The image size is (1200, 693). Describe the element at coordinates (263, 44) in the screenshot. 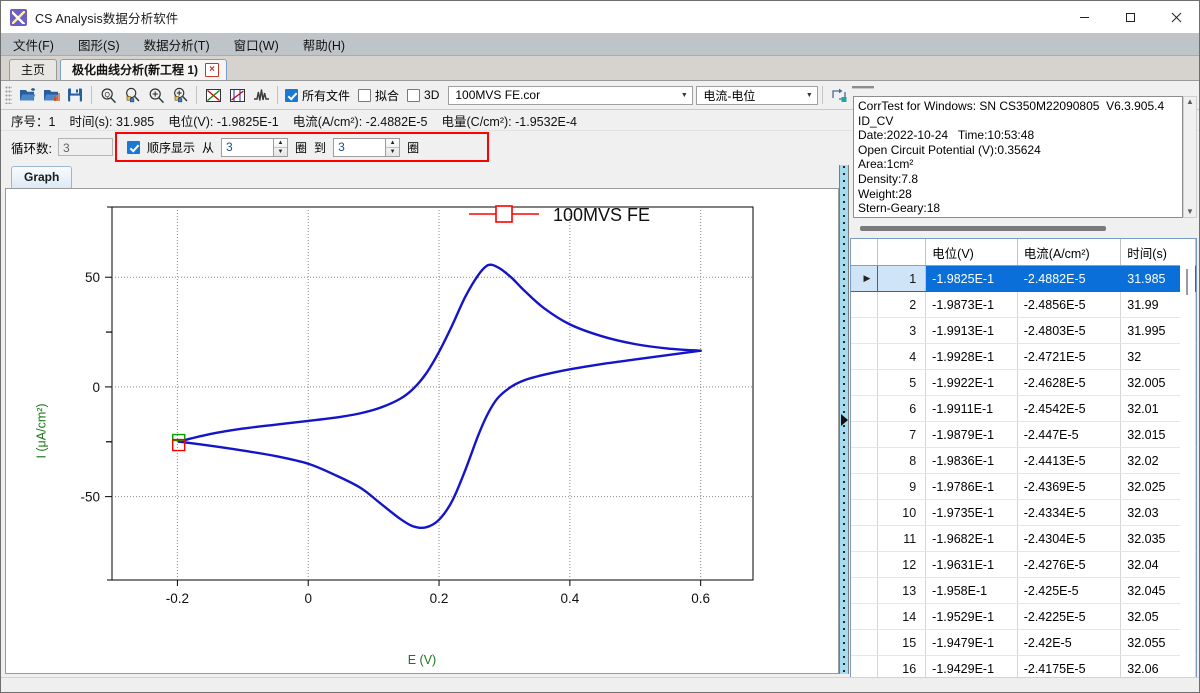

I see `menu-window: 窗口(W)` at that location.